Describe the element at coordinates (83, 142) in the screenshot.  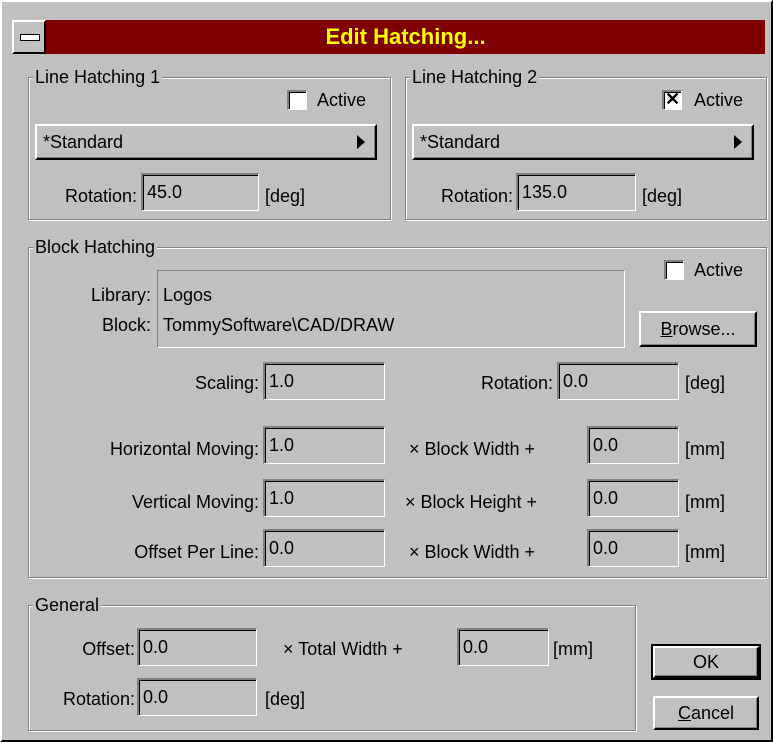
I see `line-hatching-1-pattern-value: *Standard` at that location.